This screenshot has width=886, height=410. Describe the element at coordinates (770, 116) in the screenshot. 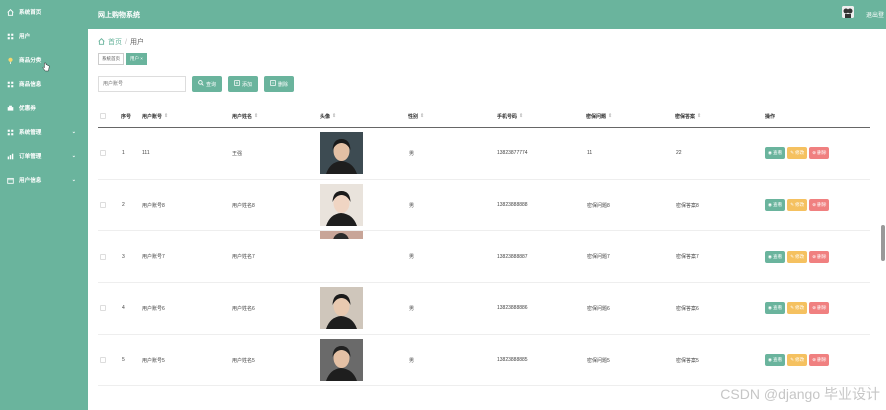

I see `header-actions: 操作` at that location.